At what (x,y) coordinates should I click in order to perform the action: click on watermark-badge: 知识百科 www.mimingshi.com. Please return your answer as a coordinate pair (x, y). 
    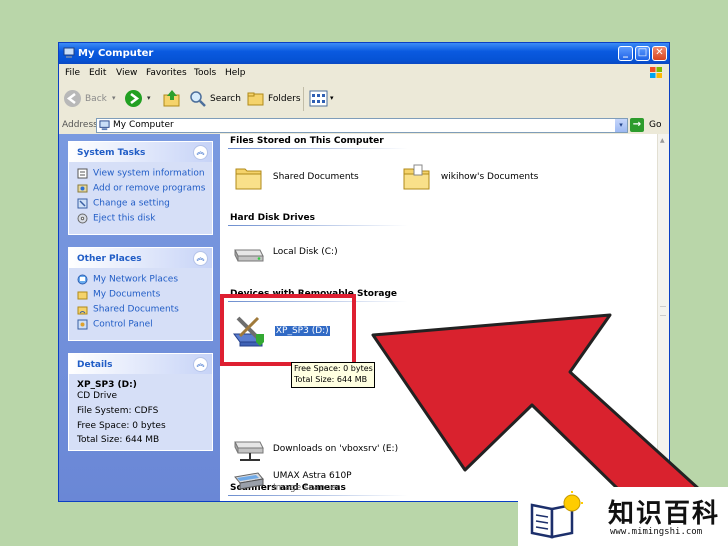
    Looking at the image, I should click on (623, 516).